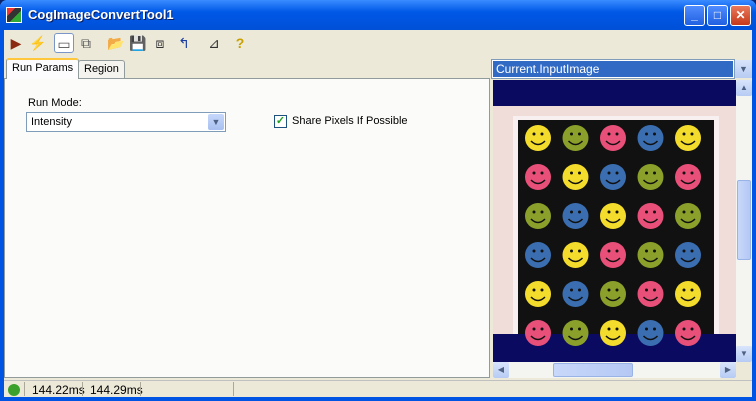 The image size is (756, 401). I want to click on scroll-down-icon: ▼, so click(744, 354).